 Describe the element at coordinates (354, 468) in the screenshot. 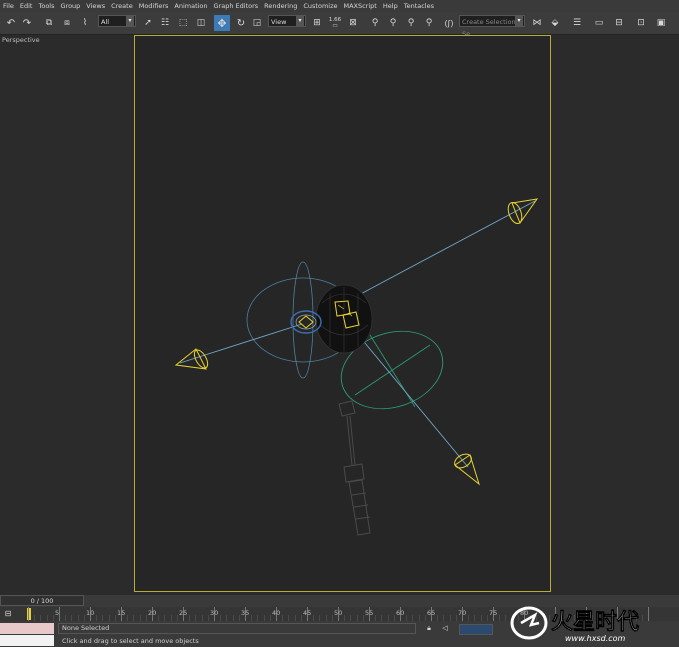

I see `camera-rig` at that location.